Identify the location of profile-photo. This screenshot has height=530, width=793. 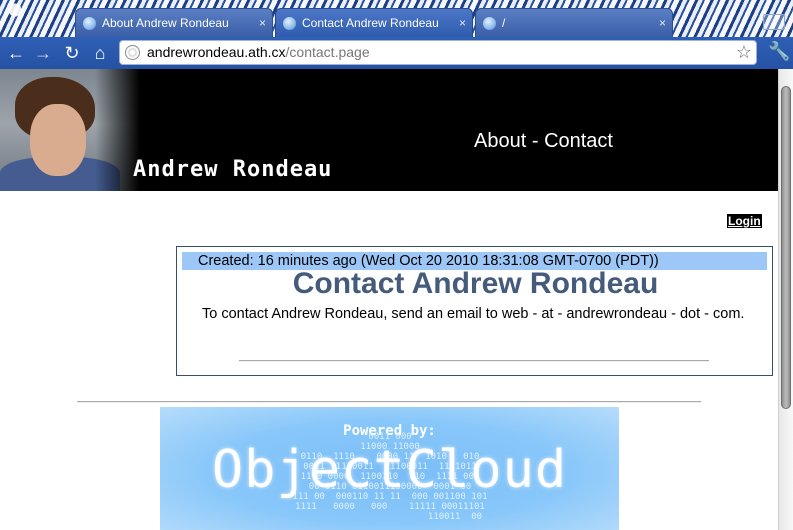
(70, 130).